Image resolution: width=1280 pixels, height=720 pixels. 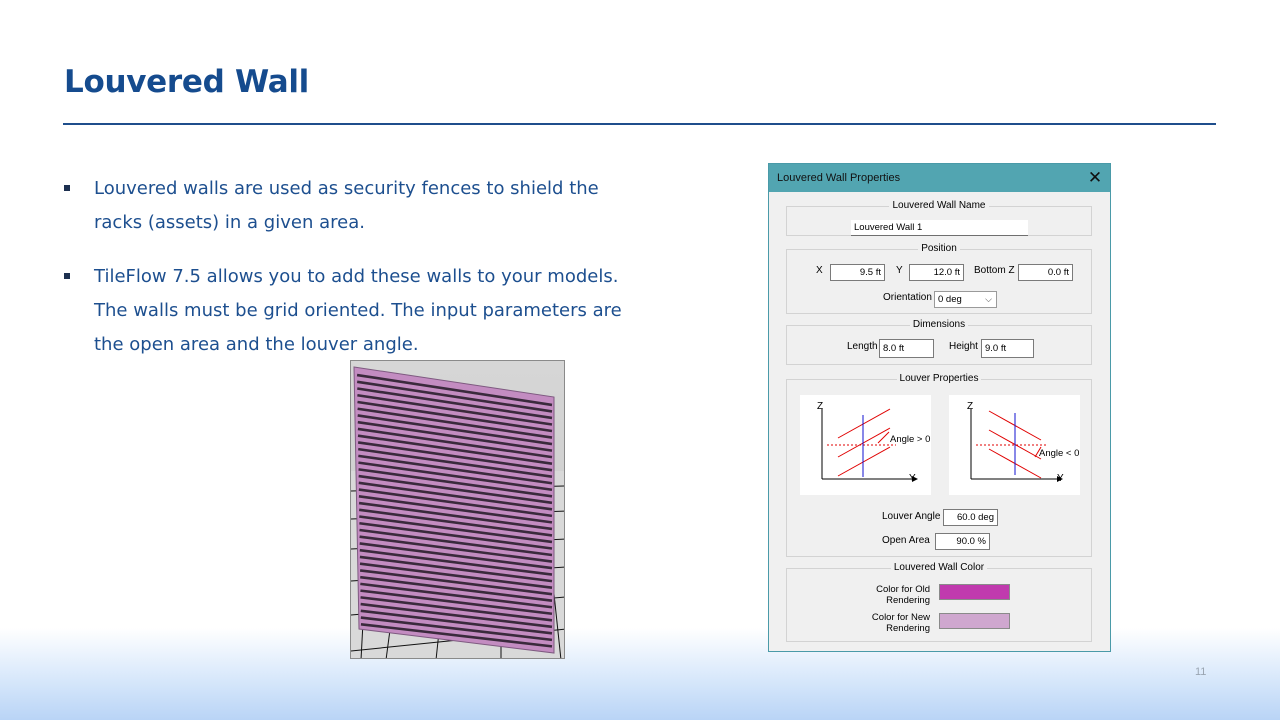 I want to click on x-input: 9.5 ft, so click(x=857, y=272).